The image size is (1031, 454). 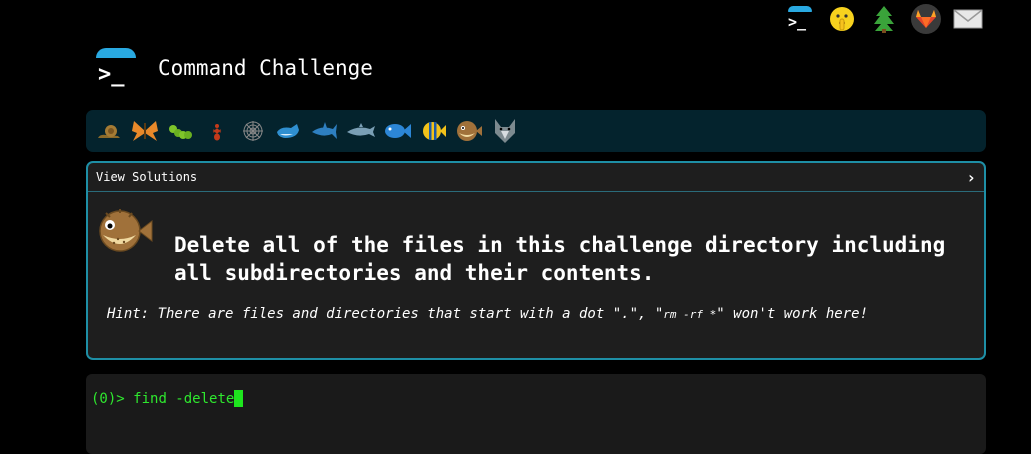 I want to click on shark-icon, so click(x=325, y=131).